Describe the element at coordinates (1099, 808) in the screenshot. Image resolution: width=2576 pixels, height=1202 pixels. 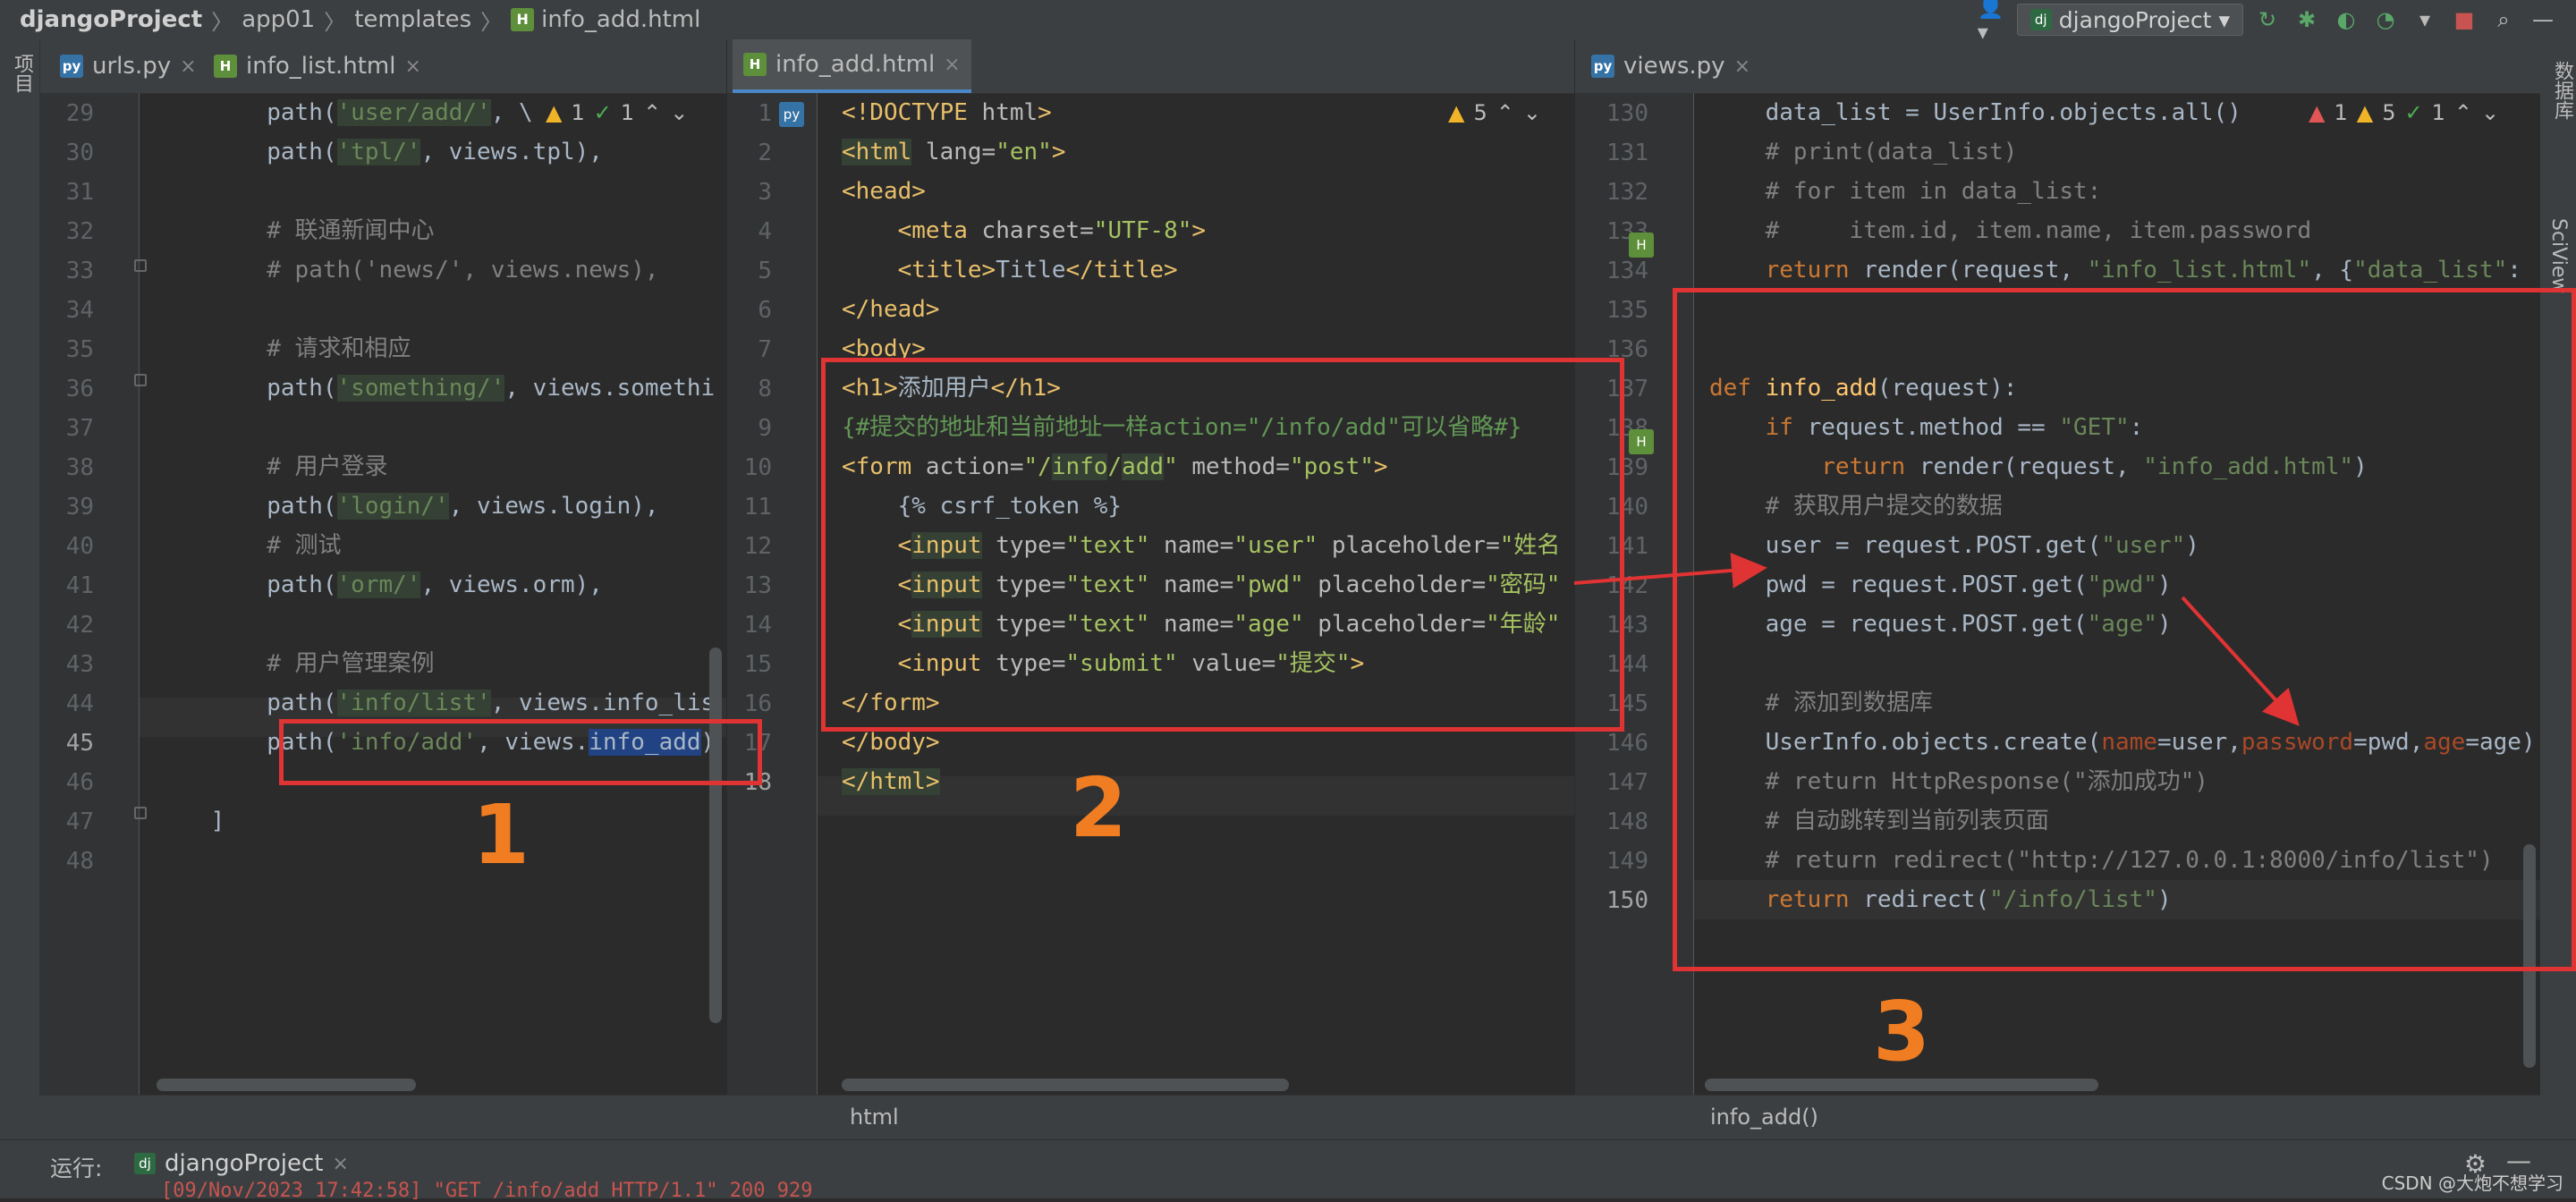
I see `annotation-number-two: 2` at that location.